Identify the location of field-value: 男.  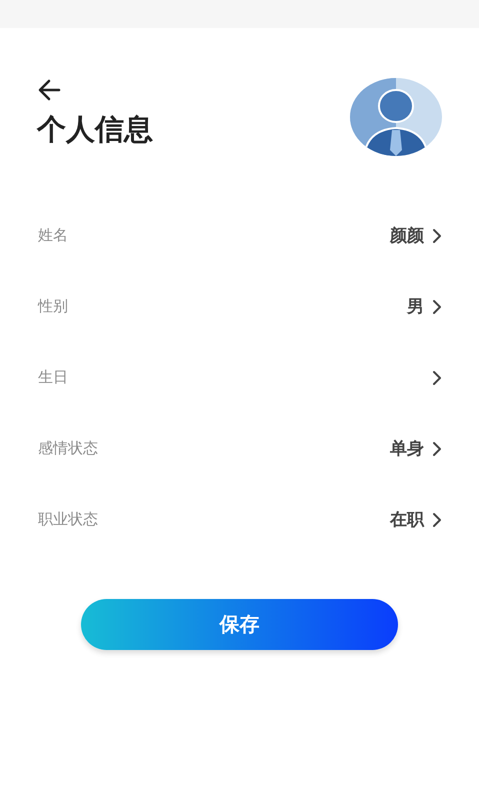
(415, 307).